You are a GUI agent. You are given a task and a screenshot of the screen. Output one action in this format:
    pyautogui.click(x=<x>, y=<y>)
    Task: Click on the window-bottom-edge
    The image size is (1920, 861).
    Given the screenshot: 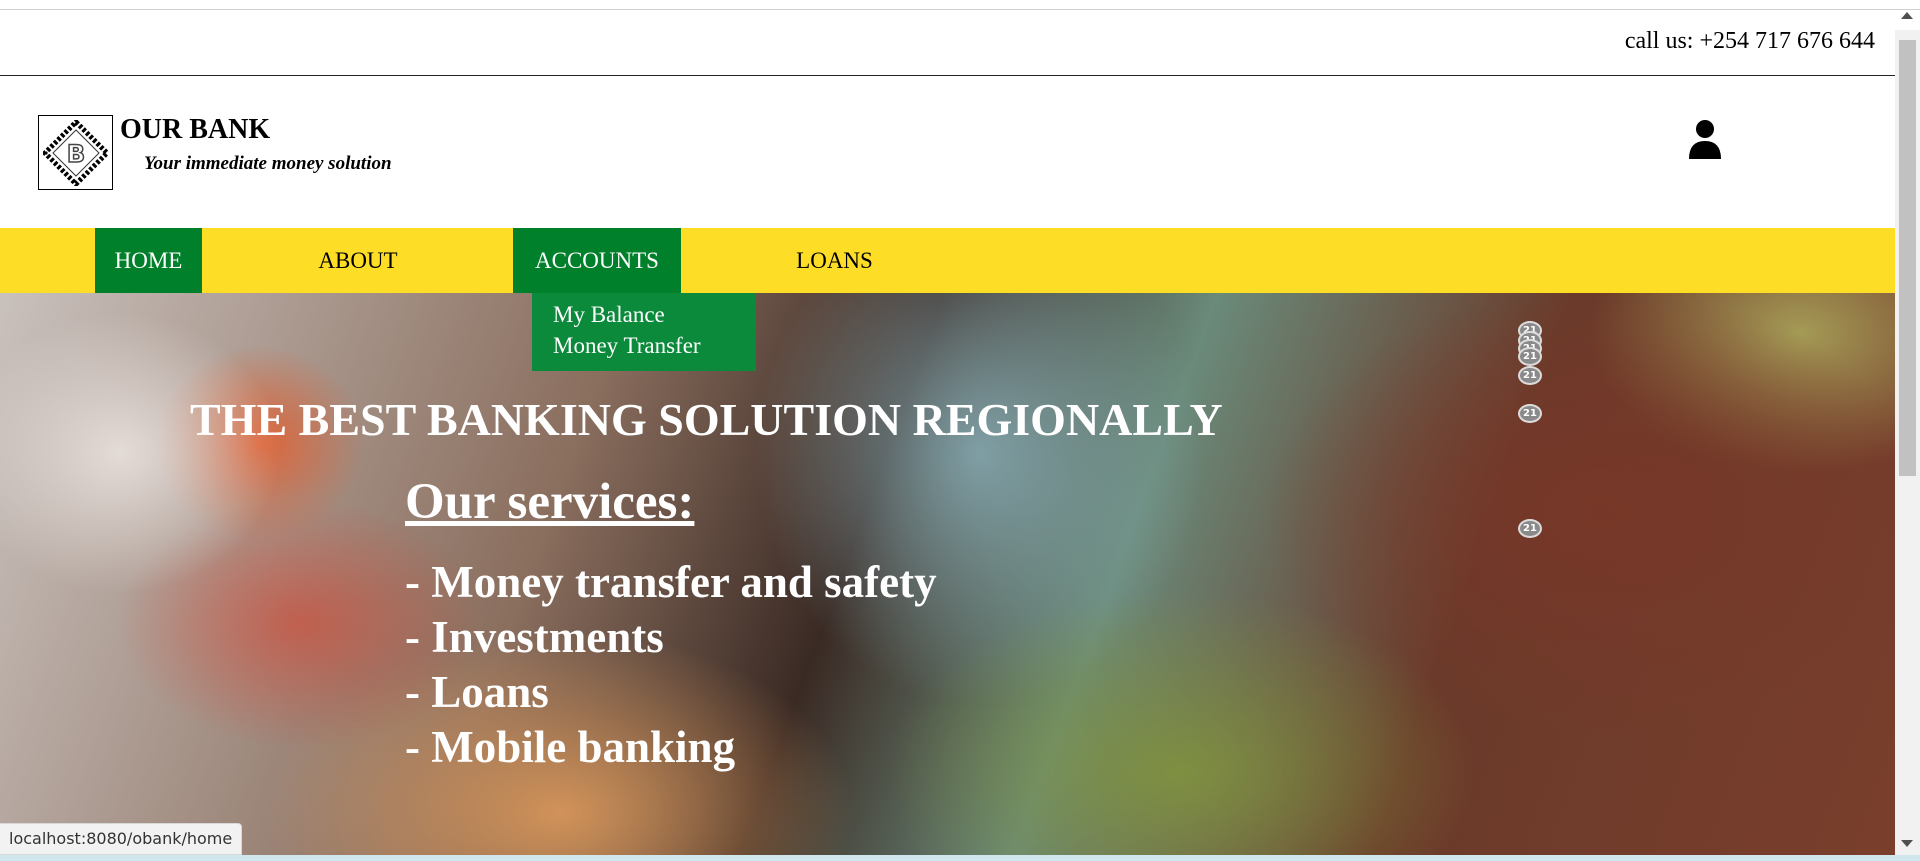 What is the action you would take?
    pyautogui.click(x=960, y=858)
    